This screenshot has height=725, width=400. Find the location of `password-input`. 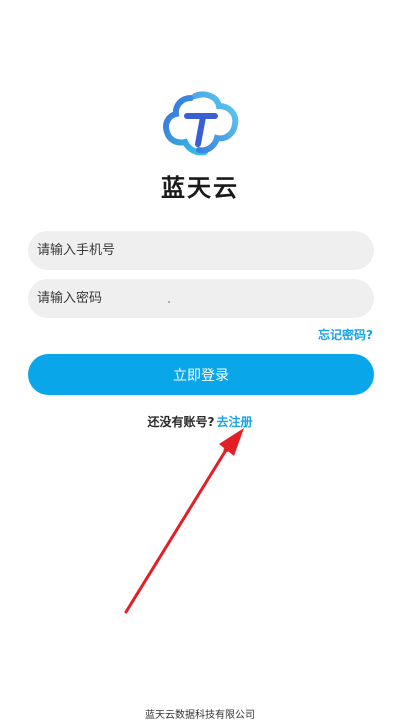

password-input is located at coordinates (201, 298).